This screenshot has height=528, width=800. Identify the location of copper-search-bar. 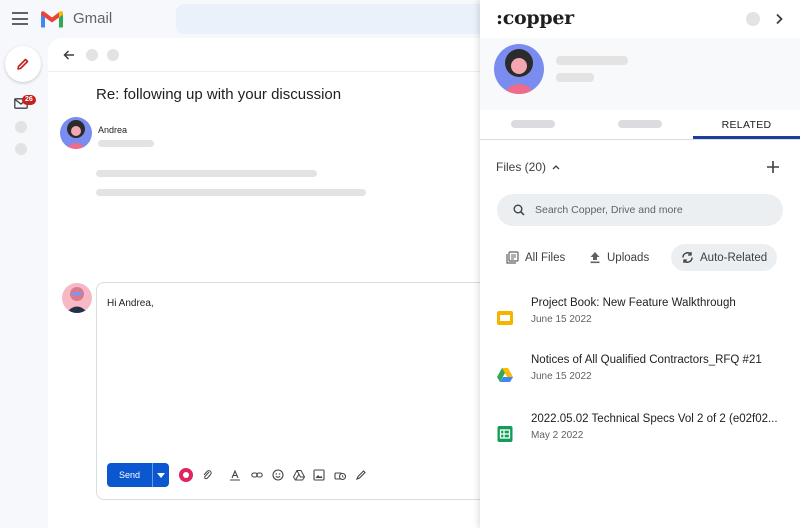
(640, 210).